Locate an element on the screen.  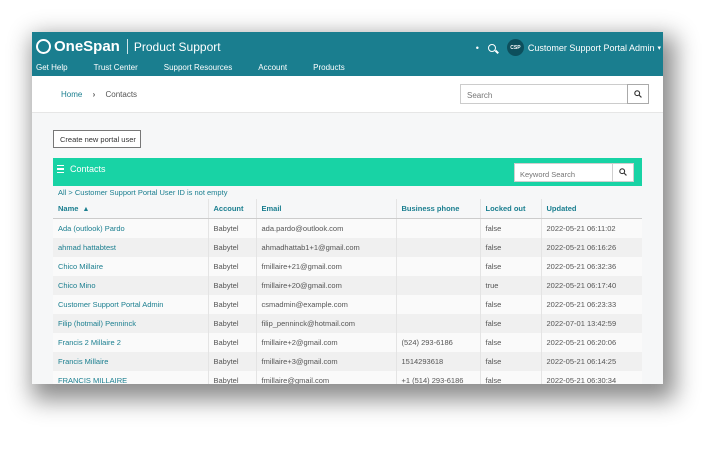
cell-email: fmillaire@gmail.com is located at coordinates (325, 377).